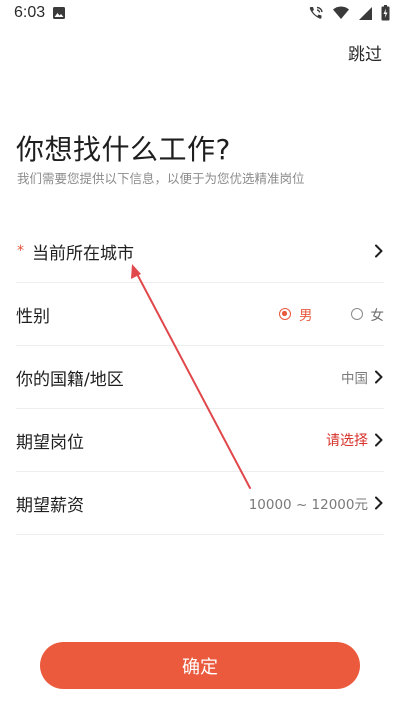  I want to click on radio-checked-icon, so click(285, 314).